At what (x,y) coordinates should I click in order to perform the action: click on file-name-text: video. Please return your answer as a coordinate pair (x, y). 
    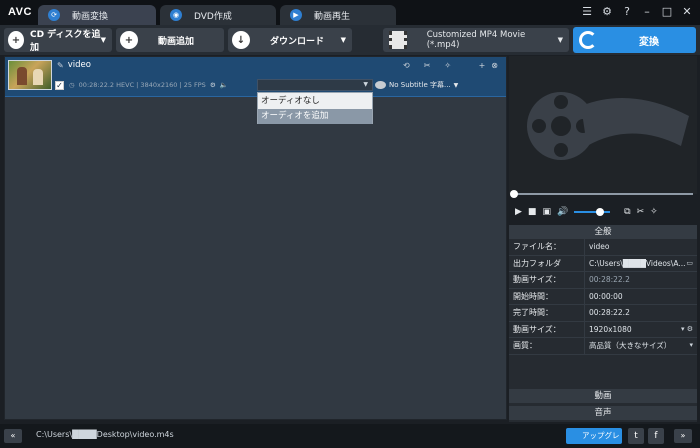
    Looking at the image, I should click on (79, 65).